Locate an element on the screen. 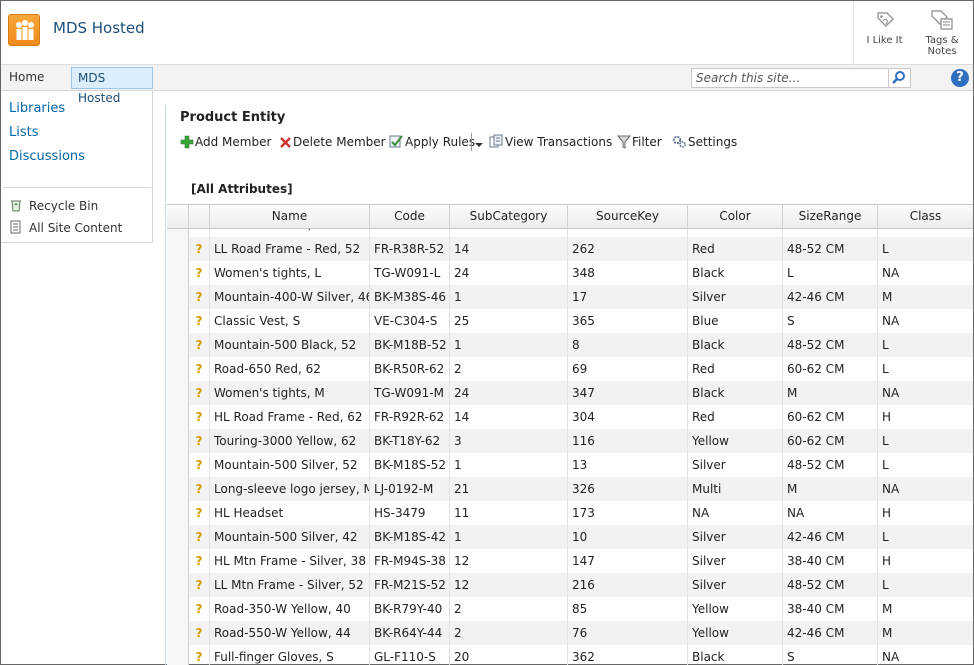  column-header-sizerange: SizeRange is located at coordinates (830, 217).